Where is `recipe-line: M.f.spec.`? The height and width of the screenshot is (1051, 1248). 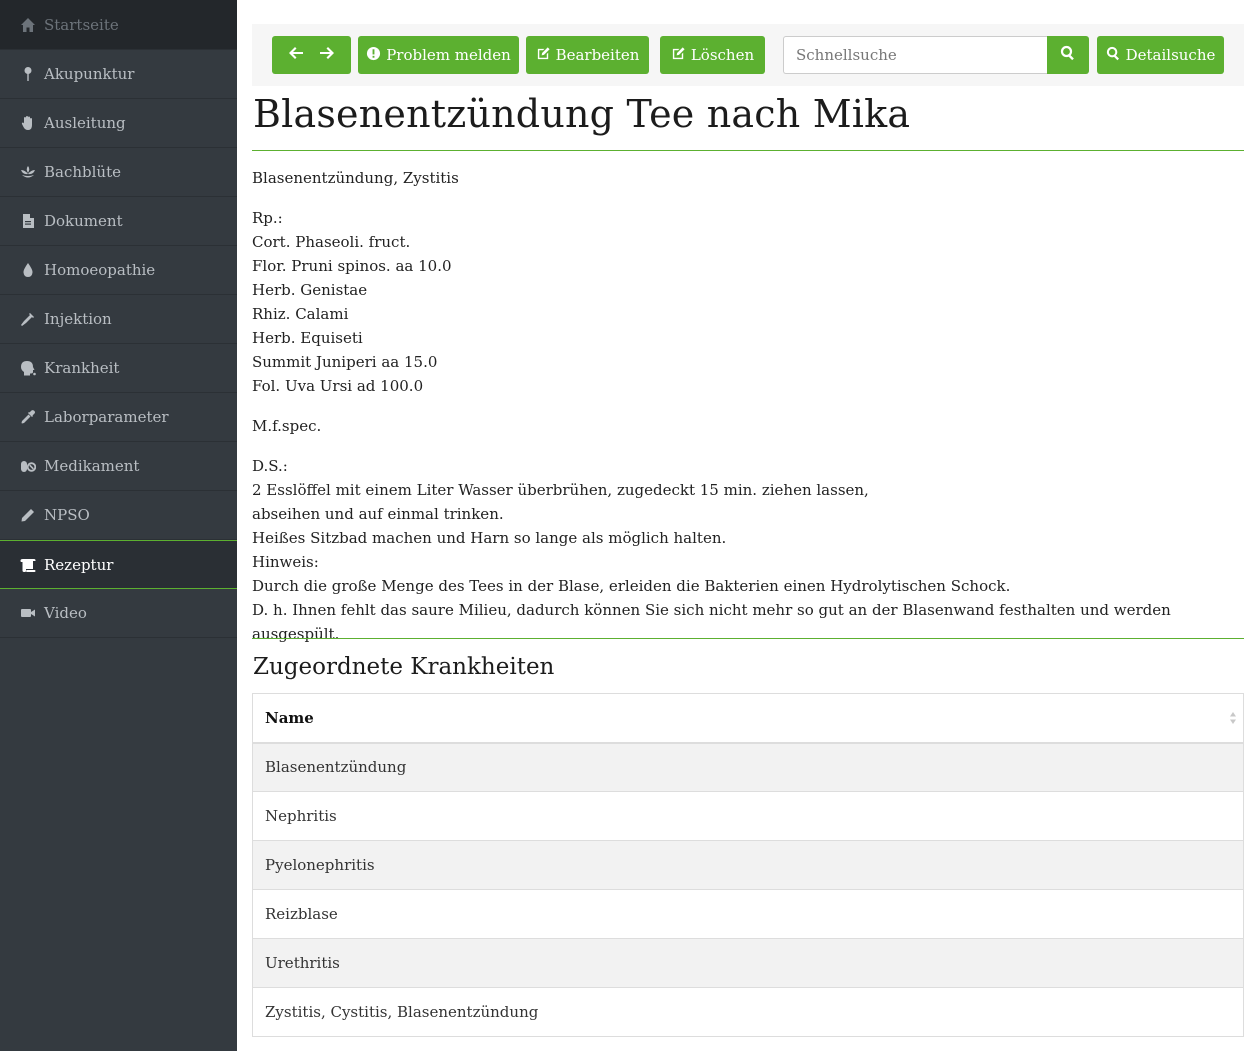
recipe-line: M.f.spec. is located at coordinates (287, 426).